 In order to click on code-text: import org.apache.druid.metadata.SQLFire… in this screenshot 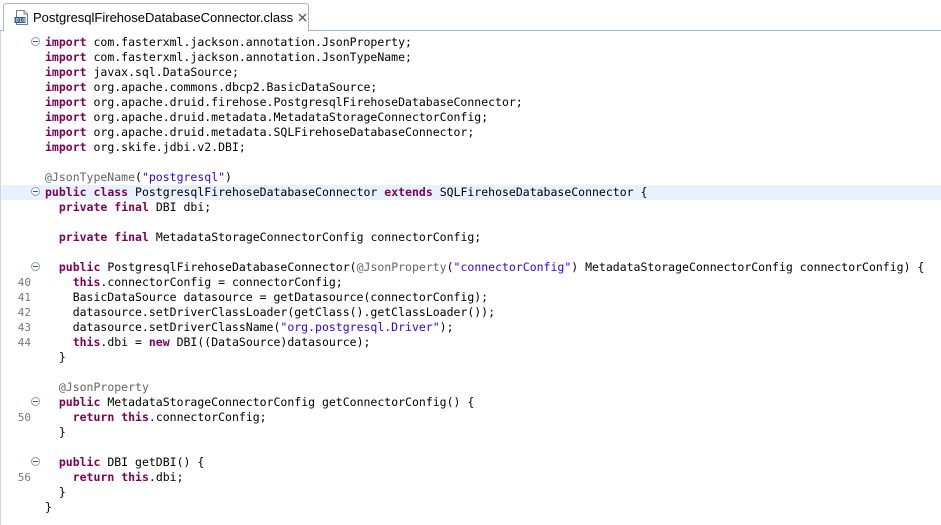, I will do `click(259, 132)`.